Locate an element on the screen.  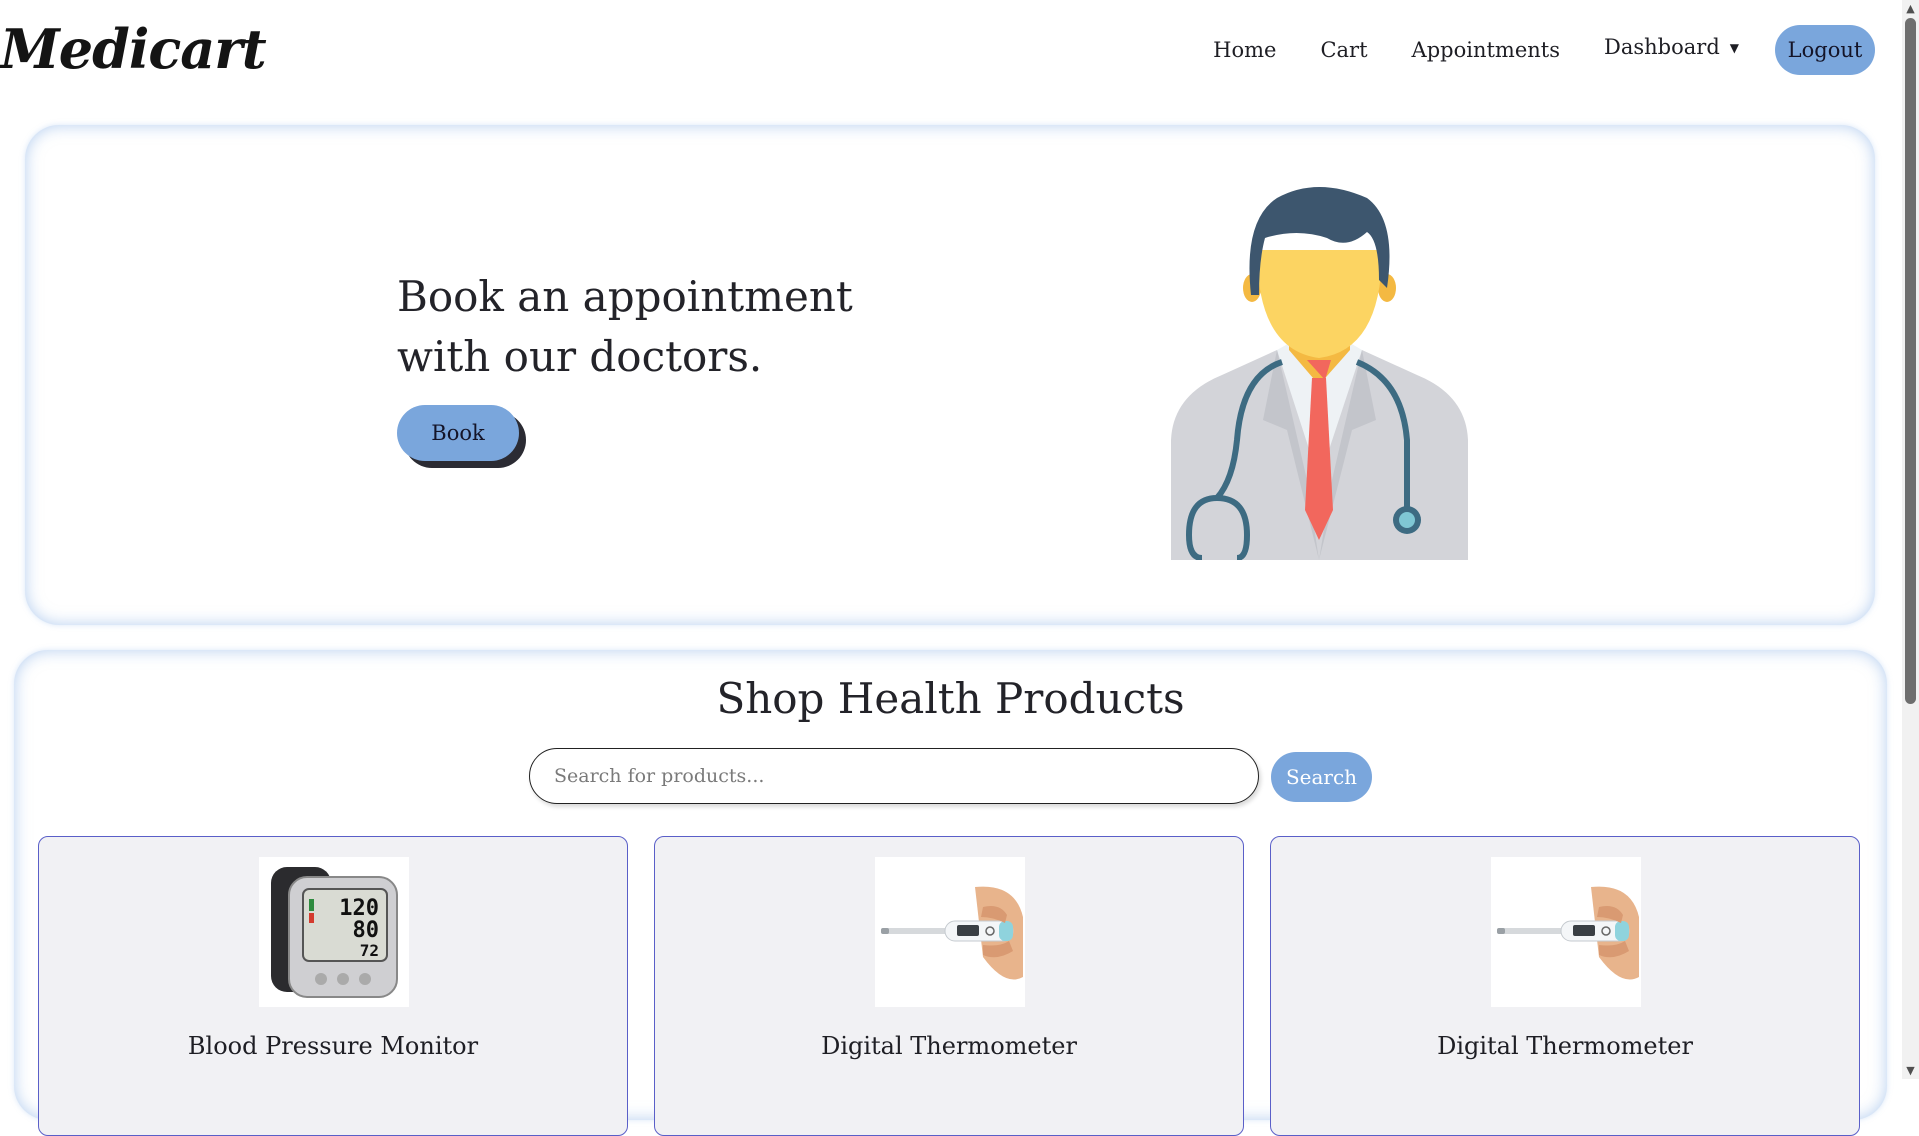
nav-cart: Cart is located at coordinates (1343, 50).